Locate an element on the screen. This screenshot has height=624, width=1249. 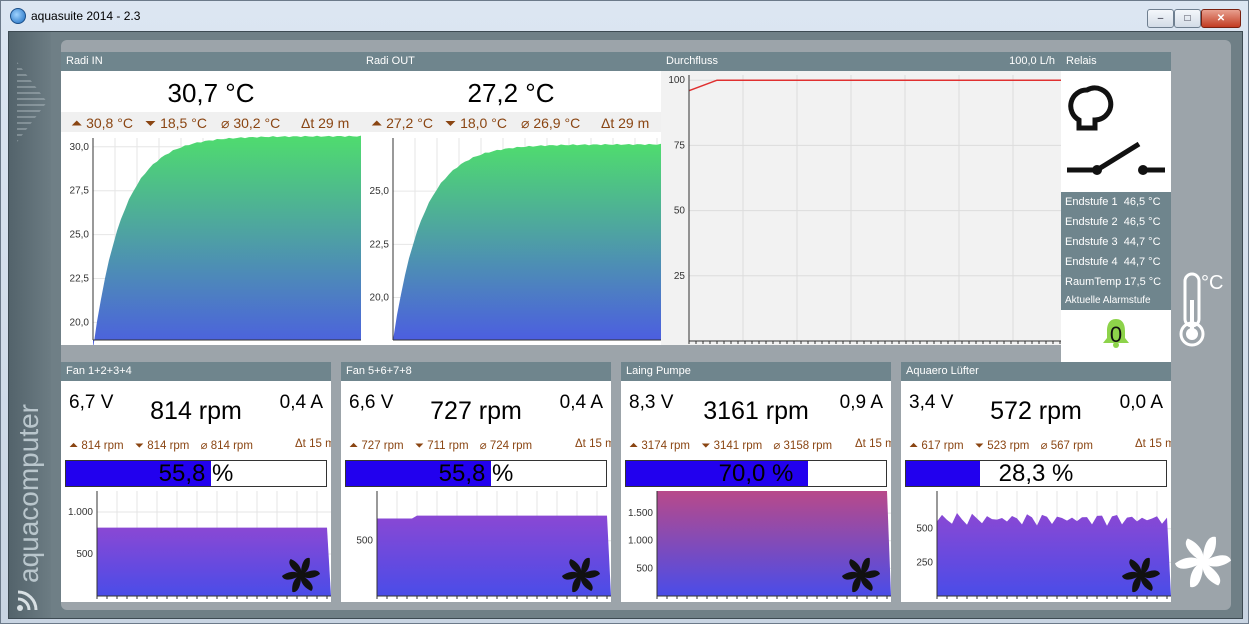
fan-icon-large is located at coordinates (1203, 562).